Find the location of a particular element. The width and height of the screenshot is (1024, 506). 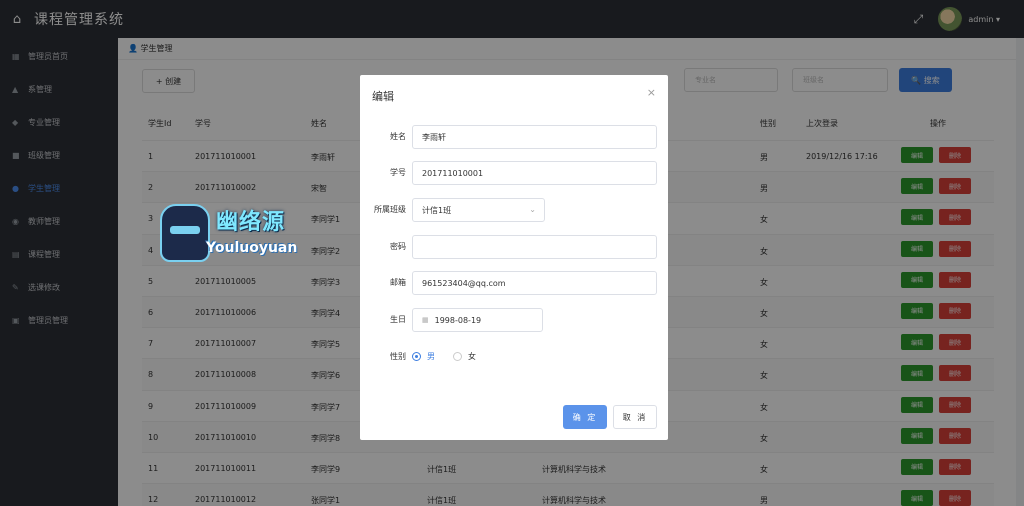

gender-radio-female: 女 is located at coordinates (464, 356).